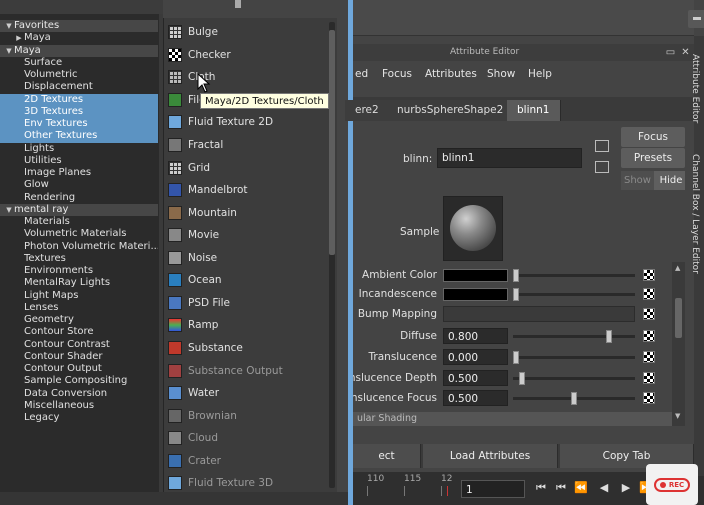  What do you see at coordinates (79, 173) in the screenshot?
I see `tree-item-image-planes: Image Planes` at bounding box center [79, 173].